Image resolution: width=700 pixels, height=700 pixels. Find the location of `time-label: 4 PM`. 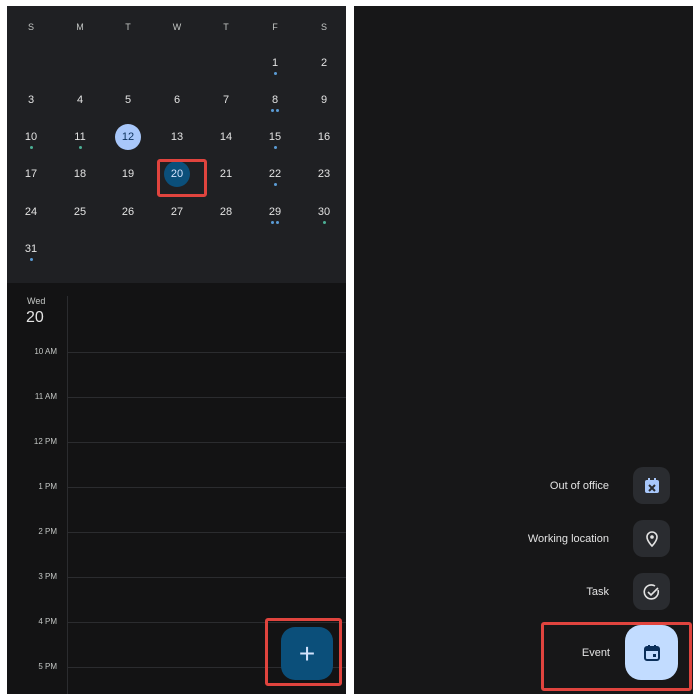

time-label: 4 PM is located at coordinates (47, 621).